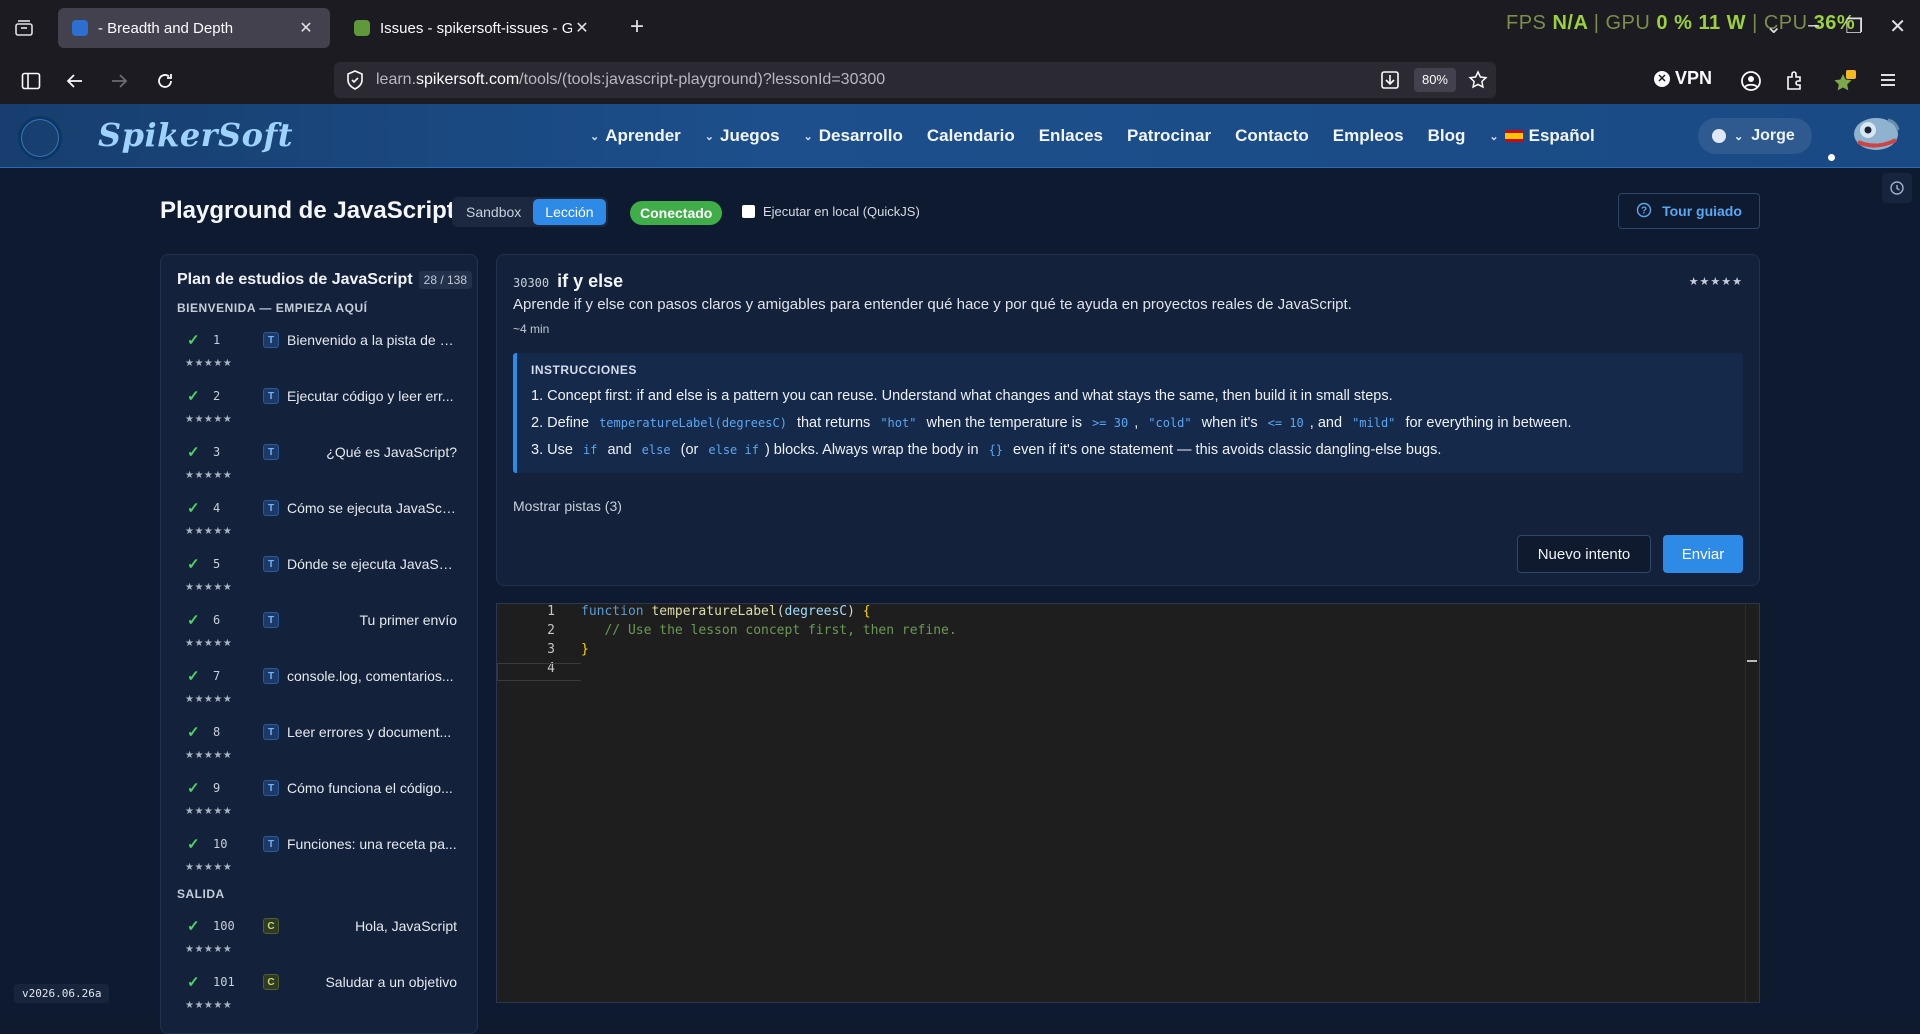  Describe the element at coordinates (1570, 23) in the screenshot. I see `fps-value: N/A` at that location.